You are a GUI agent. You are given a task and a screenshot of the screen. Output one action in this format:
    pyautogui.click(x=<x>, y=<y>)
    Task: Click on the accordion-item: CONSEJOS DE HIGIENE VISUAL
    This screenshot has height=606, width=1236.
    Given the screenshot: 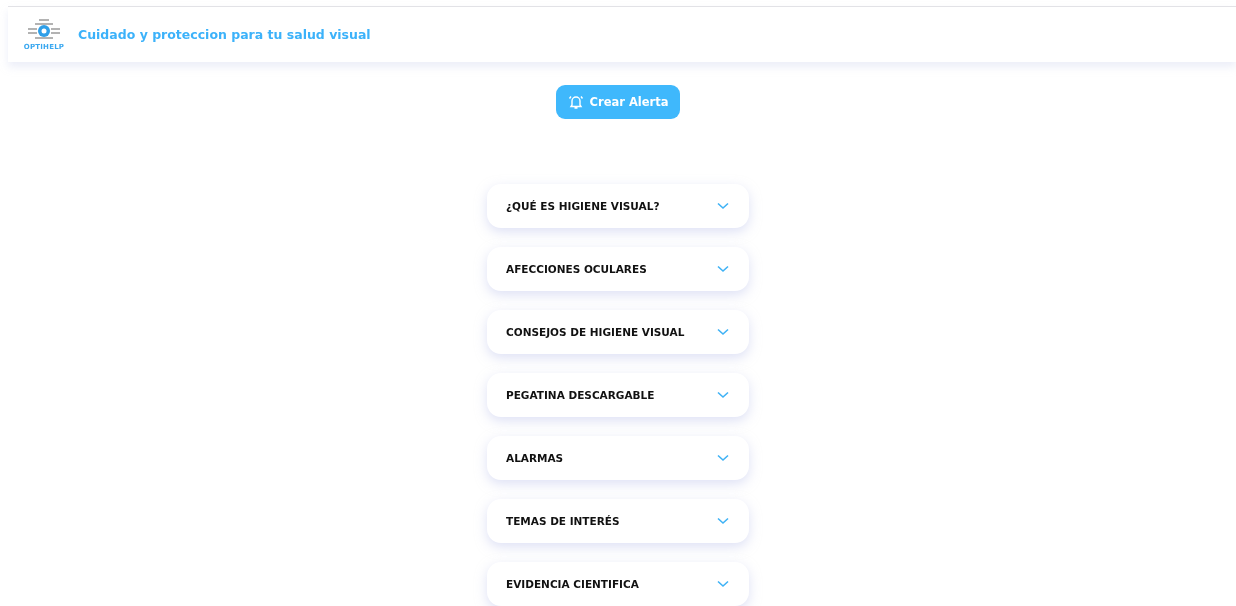 What is the action you would take?
    pyautogui.click(x=618, y=332)
    